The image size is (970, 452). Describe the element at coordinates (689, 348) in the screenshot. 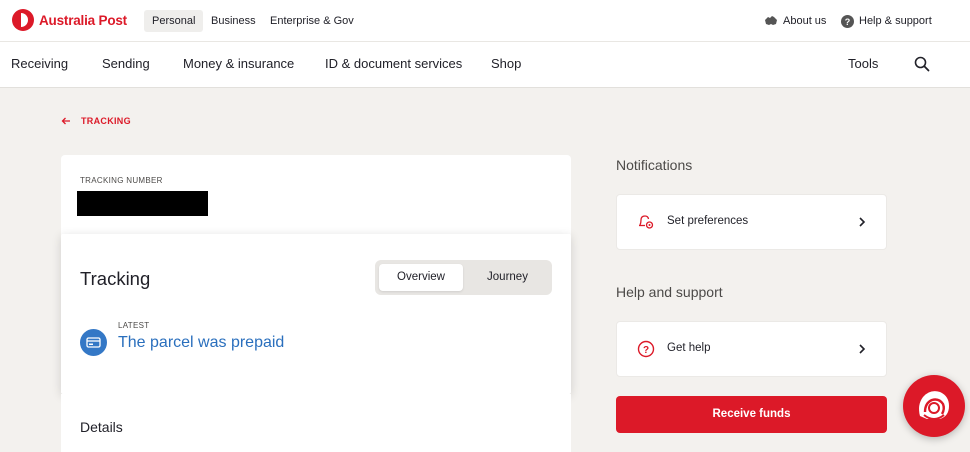

I see `get-help-label: Get help` at that location.